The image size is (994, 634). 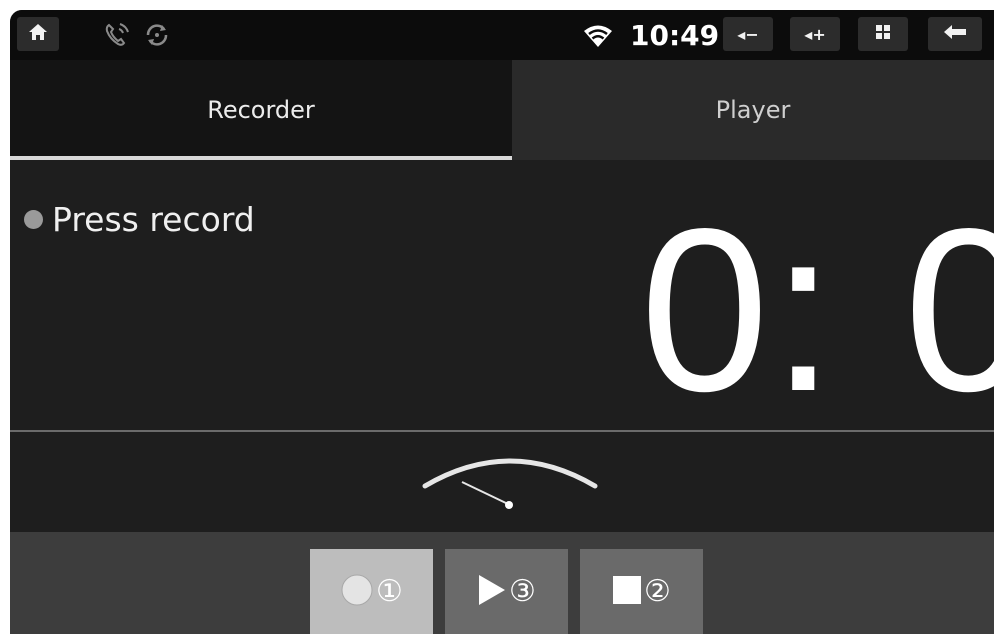 What do you see at coordinates (357, 592) in the screenshot?
I see `record-icon` at bounding box center [357, 592].